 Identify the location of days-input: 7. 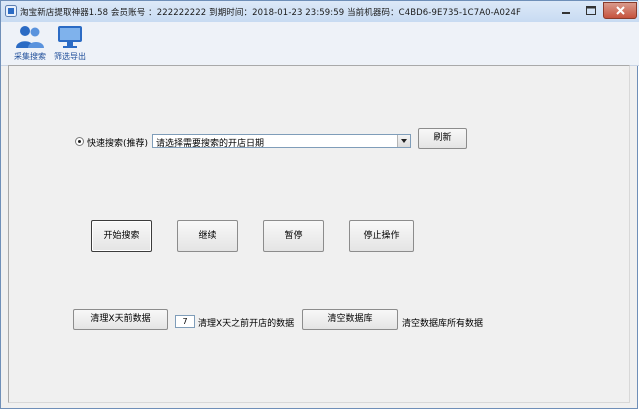
(185, 321).